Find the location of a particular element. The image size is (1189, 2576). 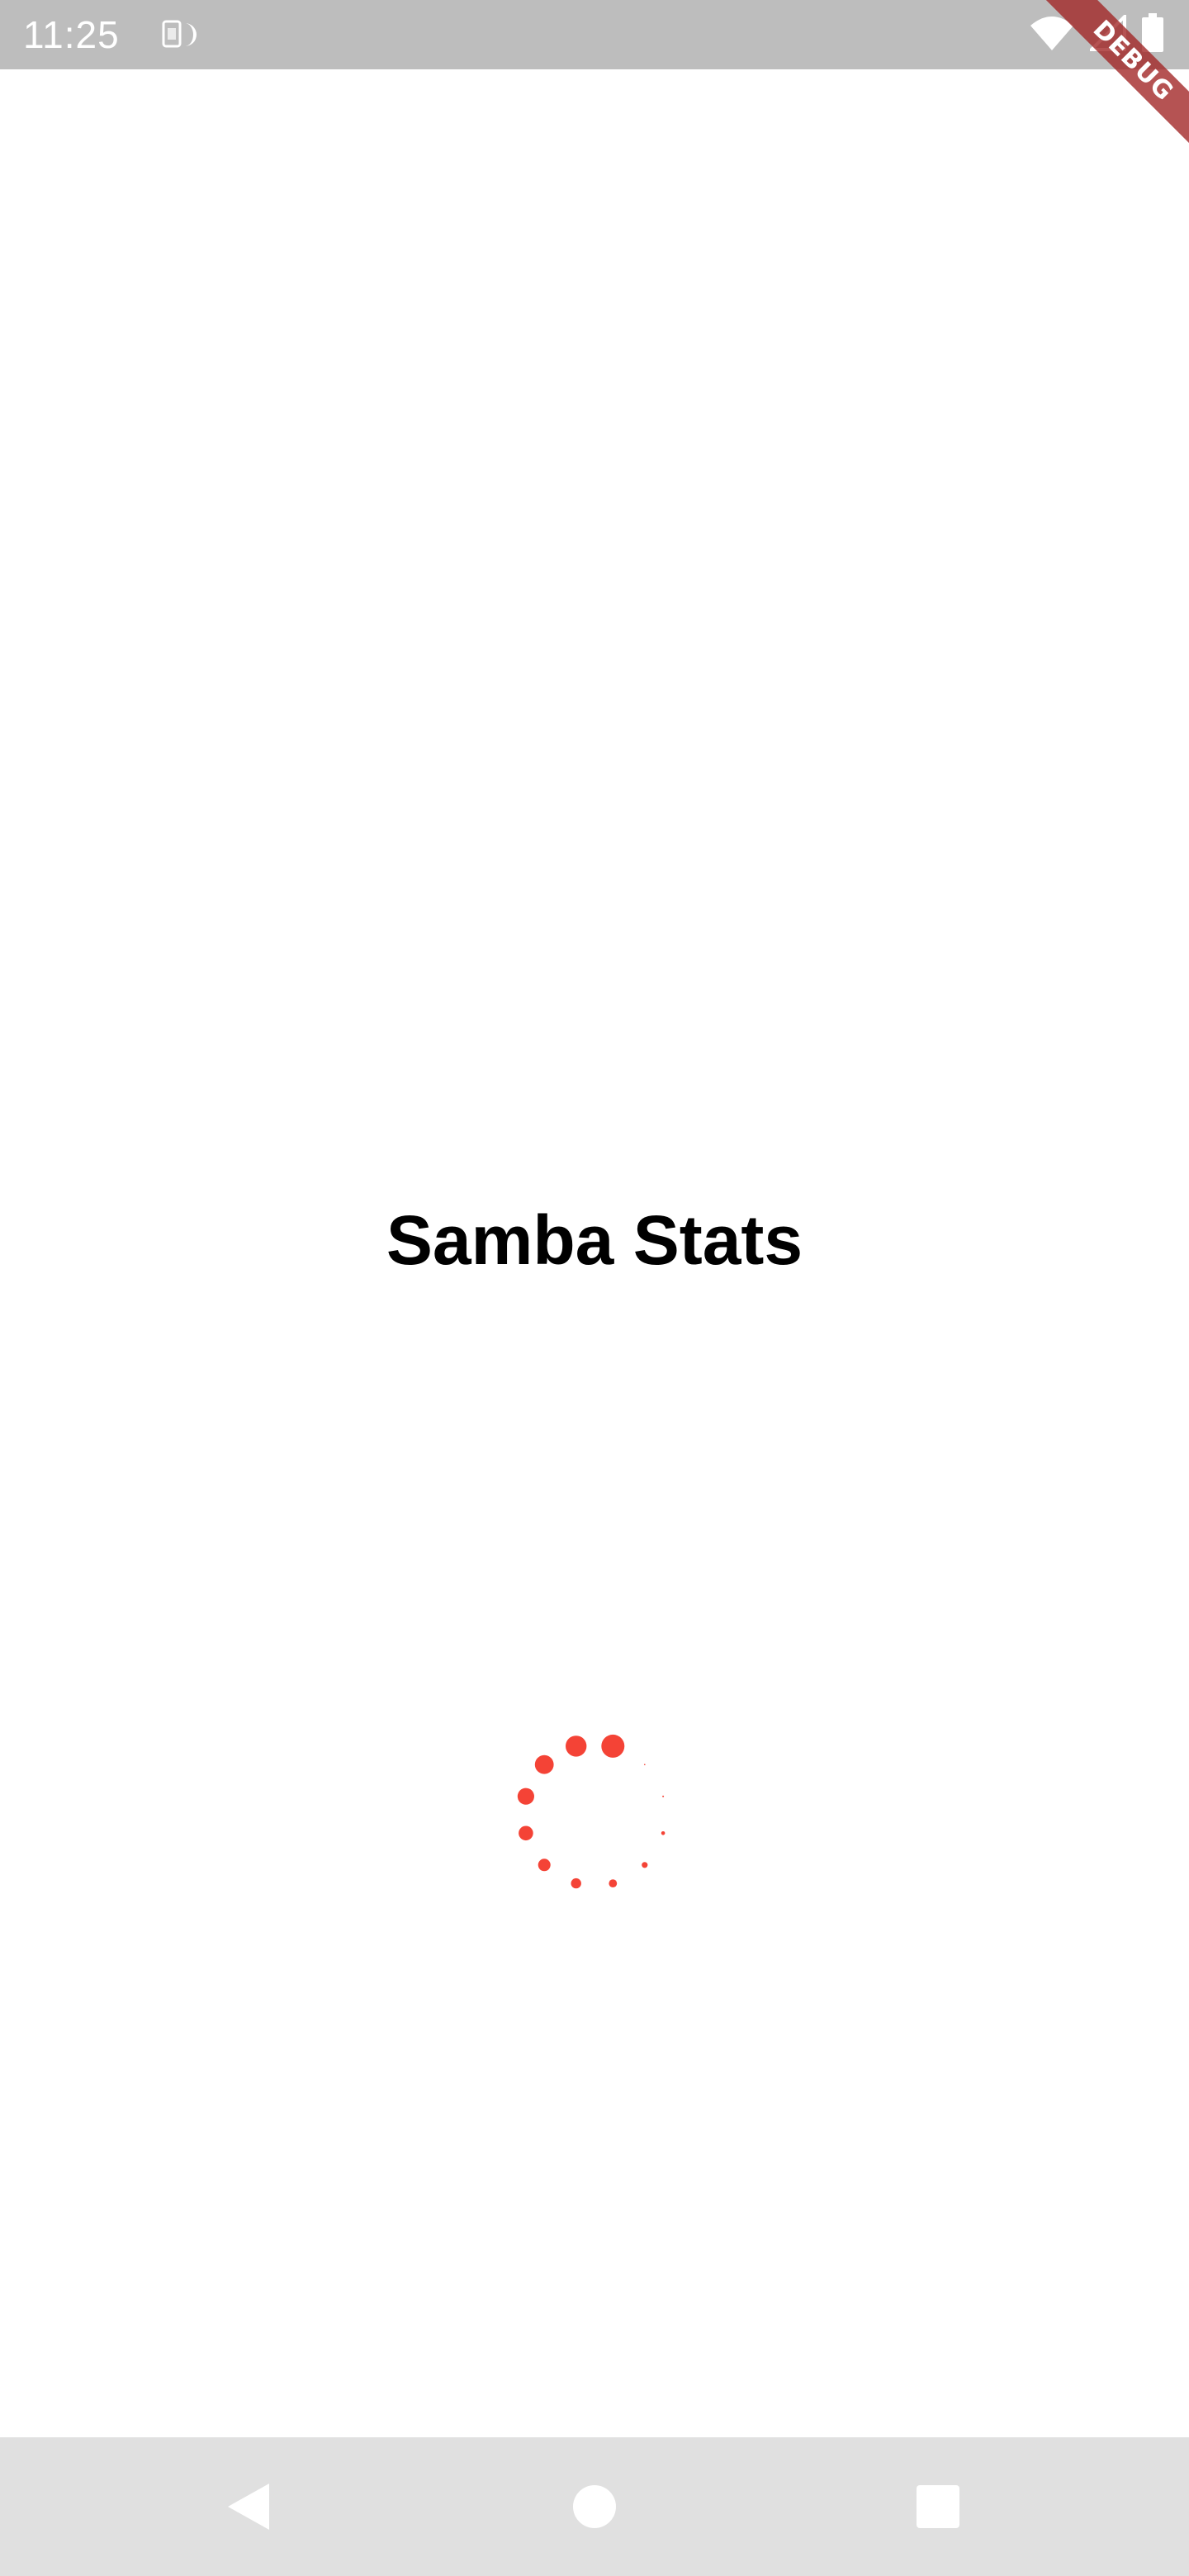

back-button is located at coordinates (249, 2506).